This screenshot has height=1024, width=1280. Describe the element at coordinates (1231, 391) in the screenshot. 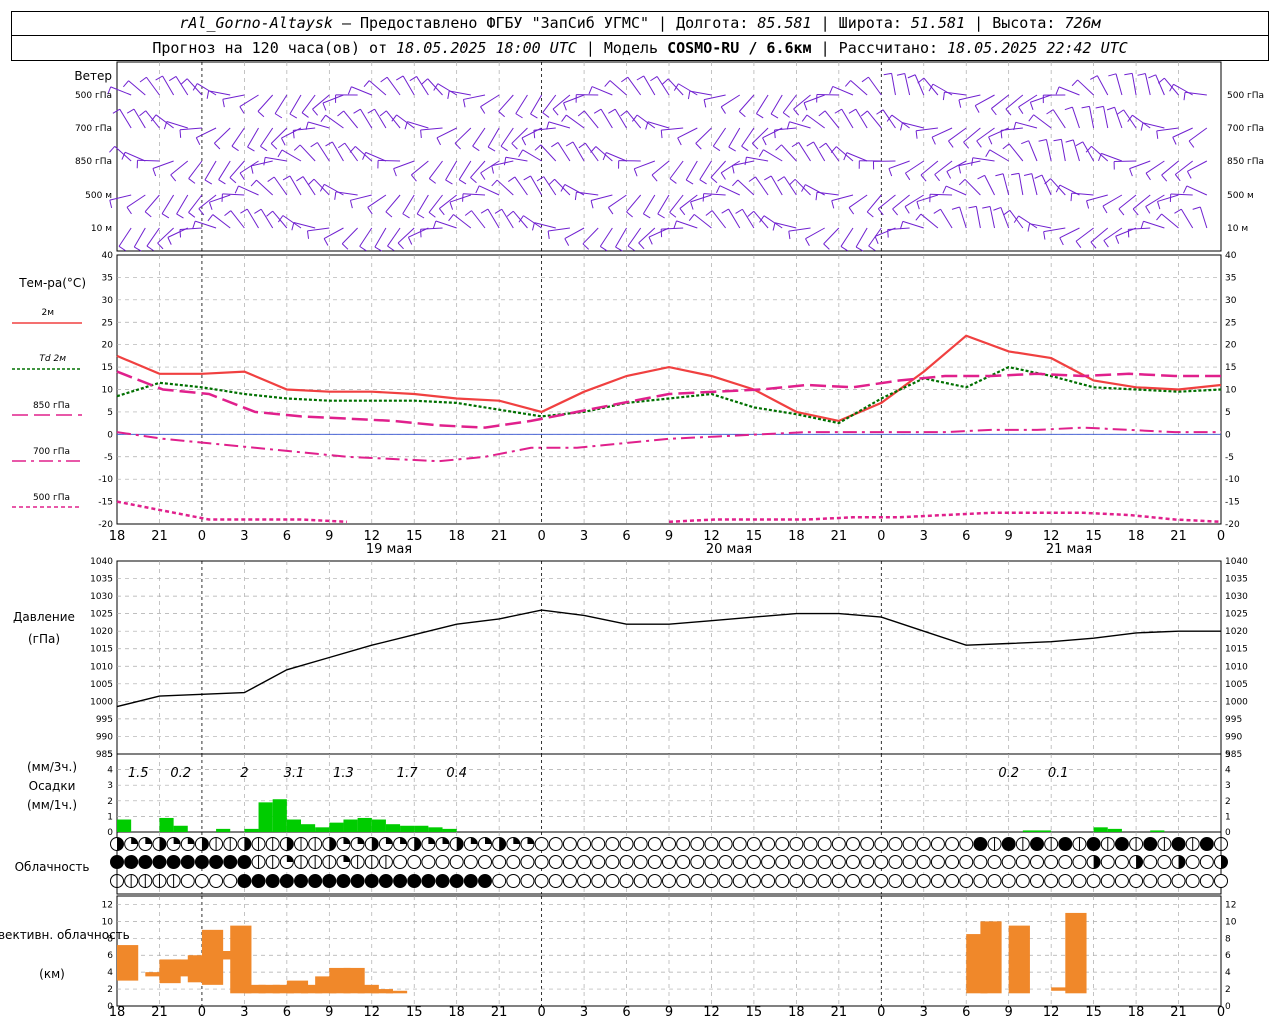

I see `y-tick-right: 10` at that location.